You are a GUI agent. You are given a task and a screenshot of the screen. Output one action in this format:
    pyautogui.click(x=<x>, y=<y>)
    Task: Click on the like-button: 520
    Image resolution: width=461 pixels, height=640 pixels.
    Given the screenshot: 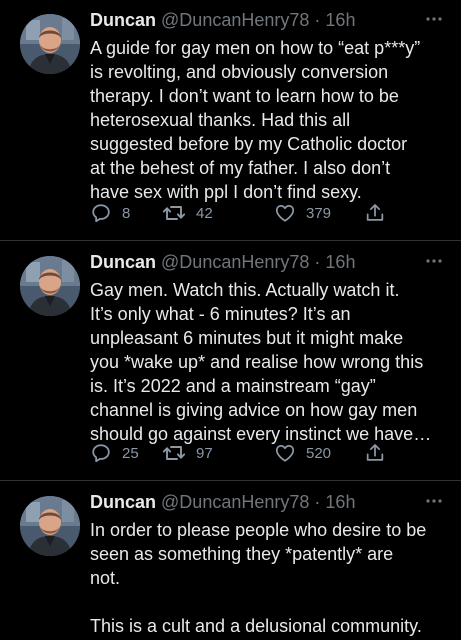 What is the action you would take?
    pyautogui.click(x=302, y=453)
    